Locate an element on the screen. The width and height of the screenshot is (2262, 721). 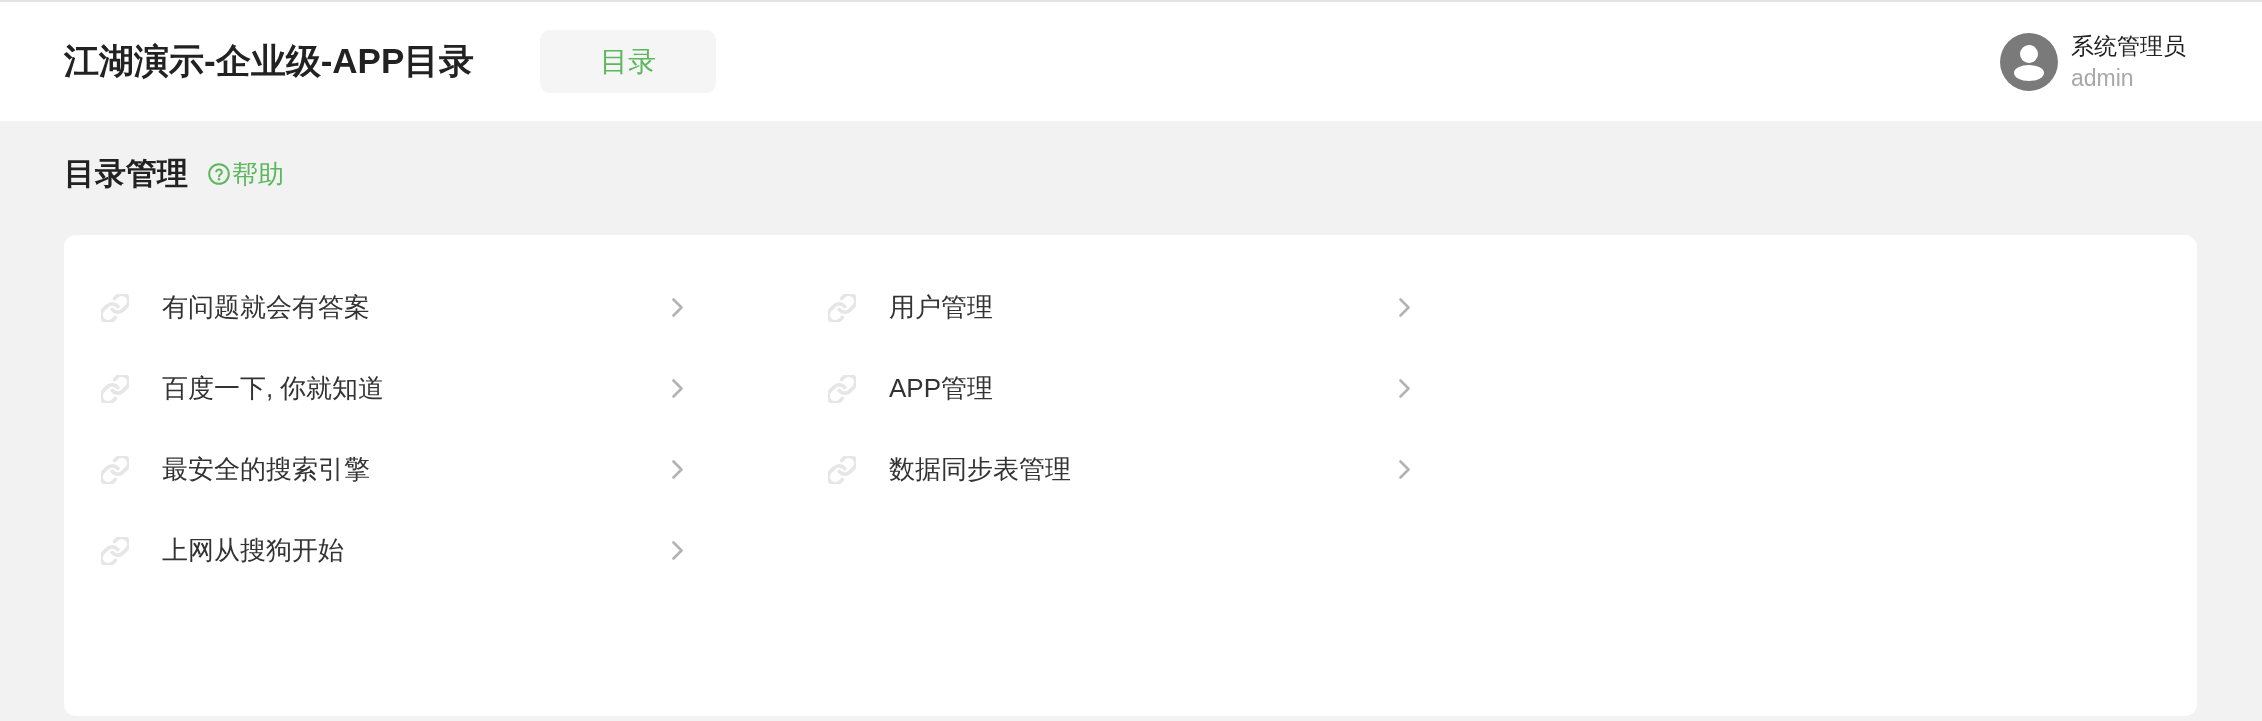
user-name: 系统管理员 is located at coordinates (2128, 46).